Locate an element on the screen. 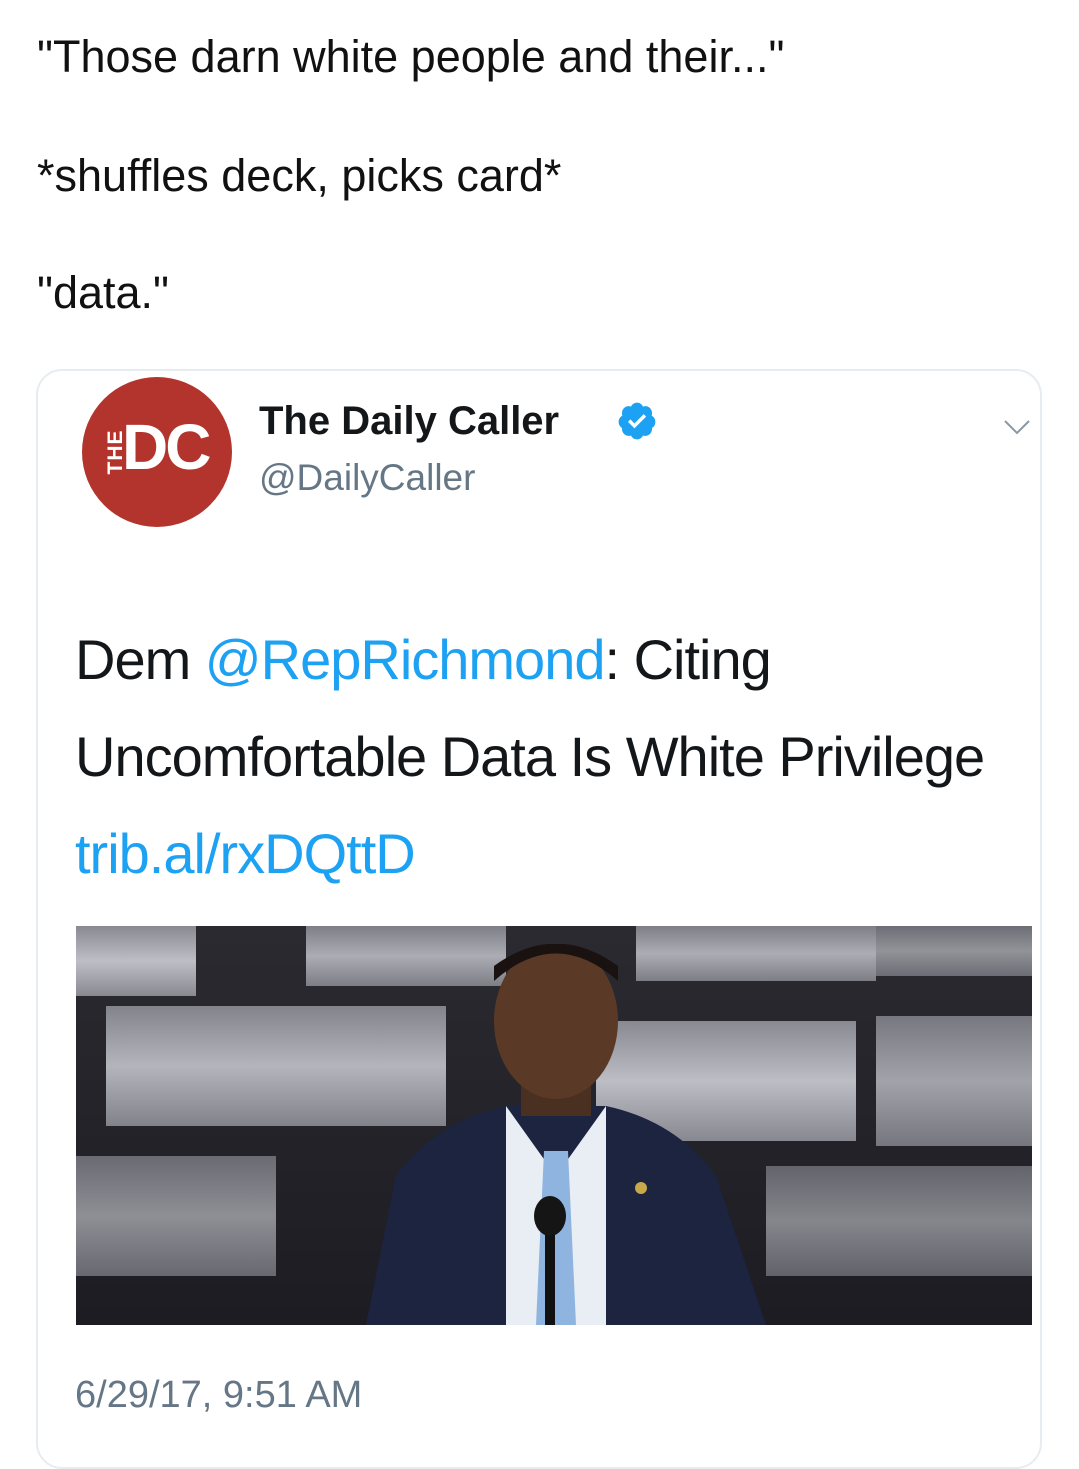 Image resolution: width=1079 pixels, height=1469 pixels. avatar: THE DC is located at coordinates (157, 452).